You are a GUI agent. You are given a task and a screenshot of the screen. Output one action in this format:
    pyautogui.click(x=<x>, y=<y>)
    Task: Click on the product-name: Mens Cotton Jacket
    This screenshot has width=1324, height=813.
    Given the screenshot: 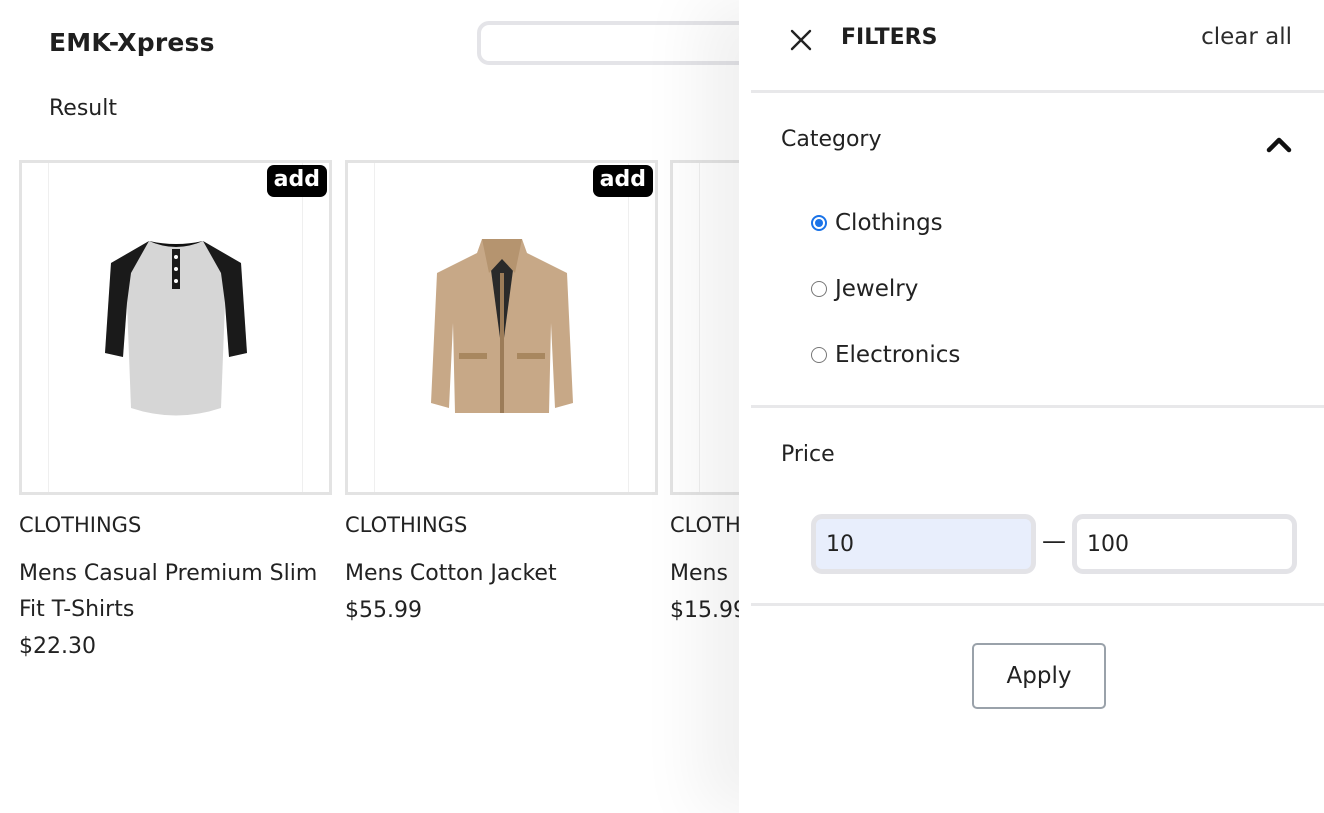 What is the action you would take?
    pyautogui.click(x=501, y=574)
    